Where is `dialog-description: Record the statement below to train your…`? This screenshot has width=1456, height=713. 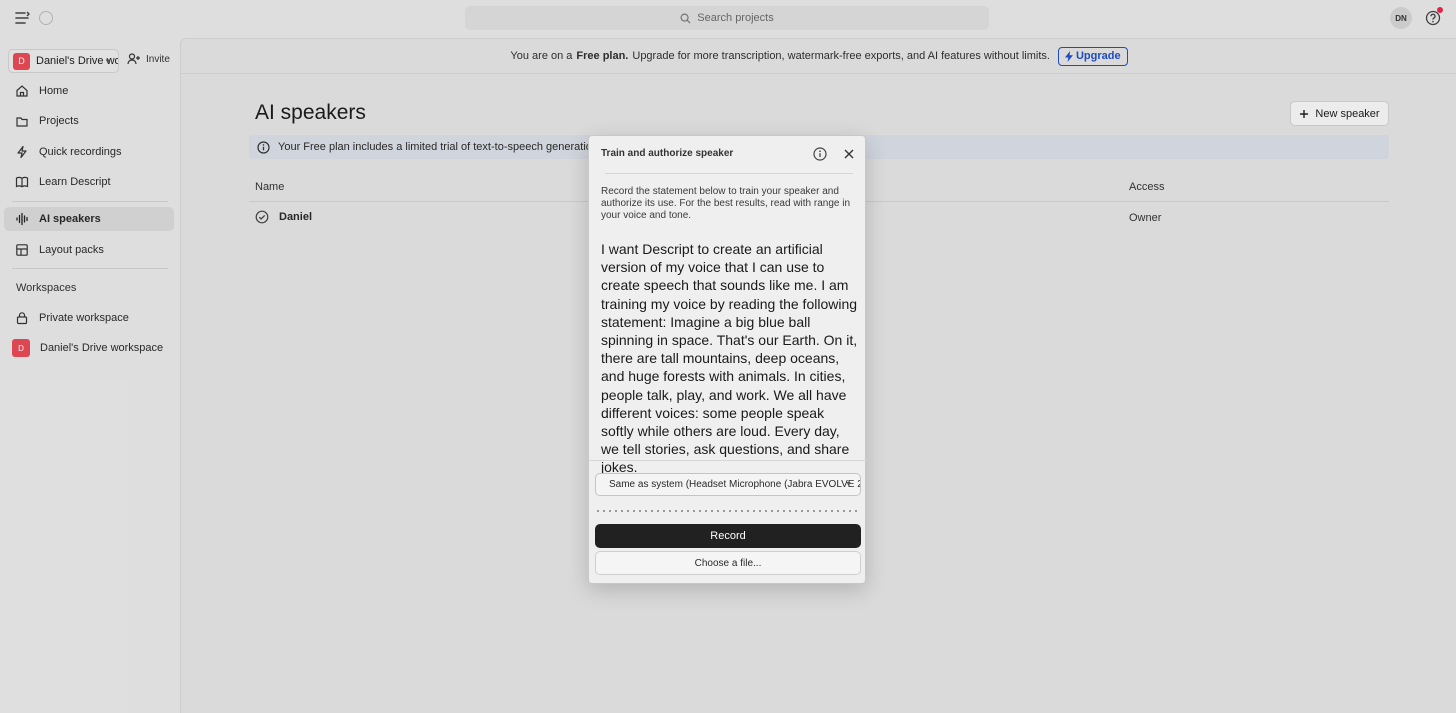
dialog-description: Record the statement below to train your… is located at coordinates (726, 203).